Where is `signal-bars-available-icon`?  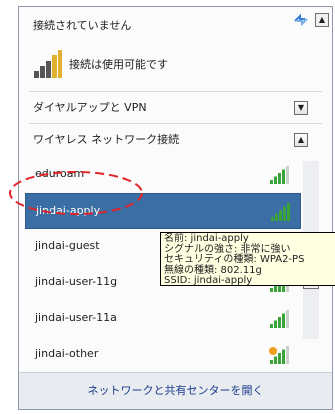 signal-bars-available-icon is located at coordinates (48, 64).